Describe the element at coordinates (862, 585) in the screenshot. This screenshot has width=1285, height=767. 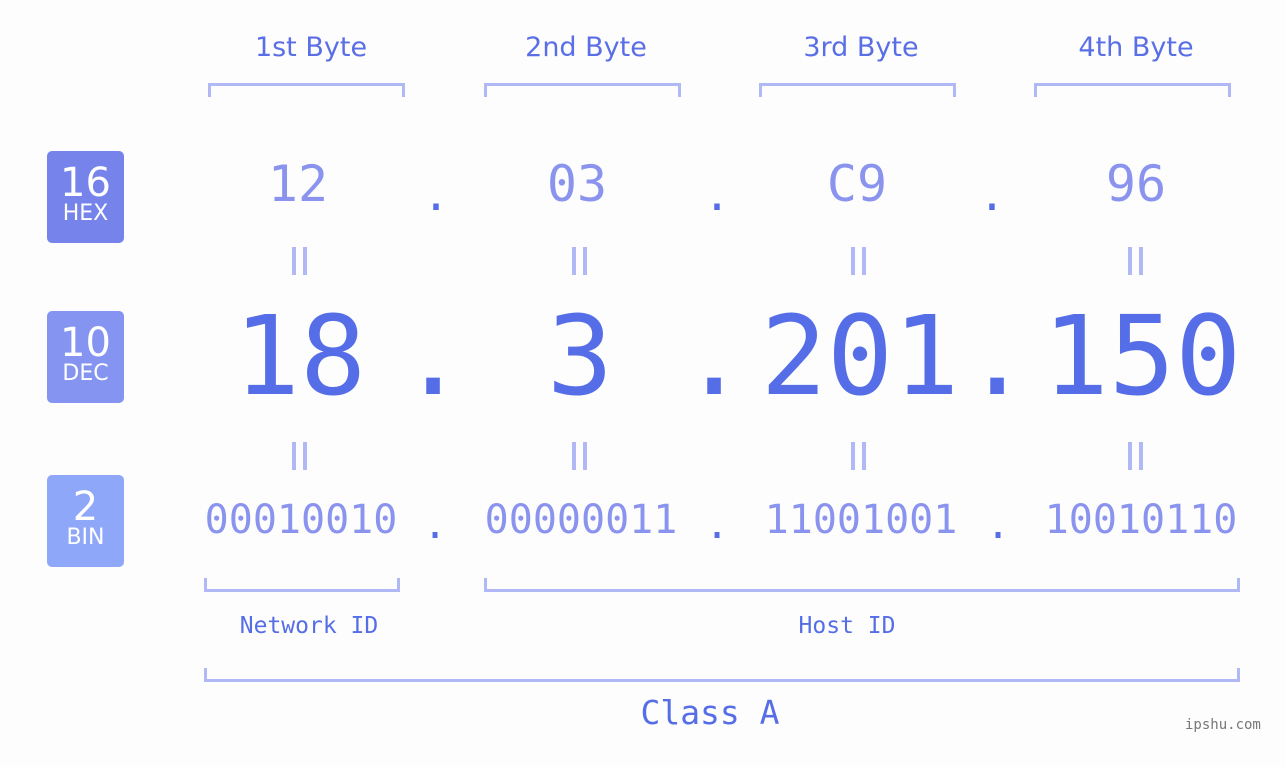
I see `host-id-bracket` at that location.